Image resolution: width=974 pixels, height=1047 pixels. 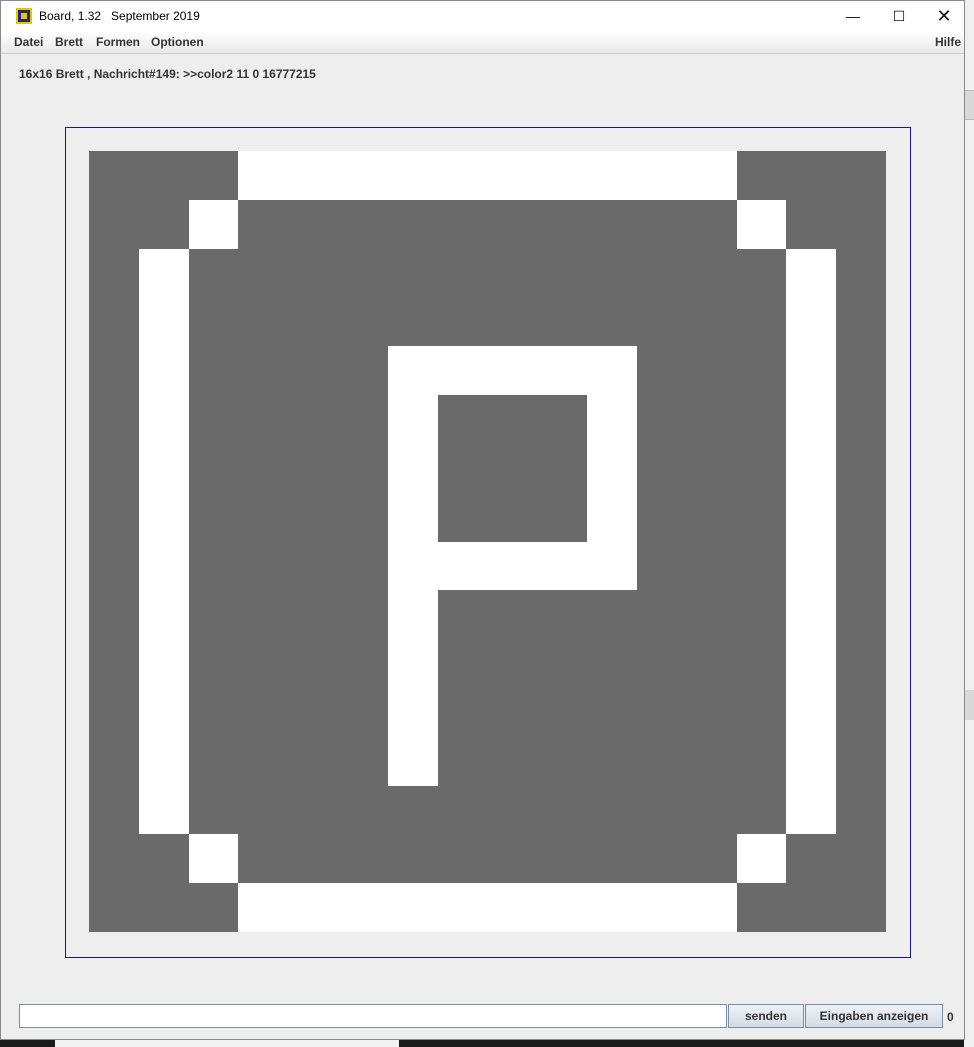 What do you see at coordinates (874, 1016) in the screenshot?
I see `show-inputs-button: Eingaben anzeigen` at bounding box center [874, 1016].